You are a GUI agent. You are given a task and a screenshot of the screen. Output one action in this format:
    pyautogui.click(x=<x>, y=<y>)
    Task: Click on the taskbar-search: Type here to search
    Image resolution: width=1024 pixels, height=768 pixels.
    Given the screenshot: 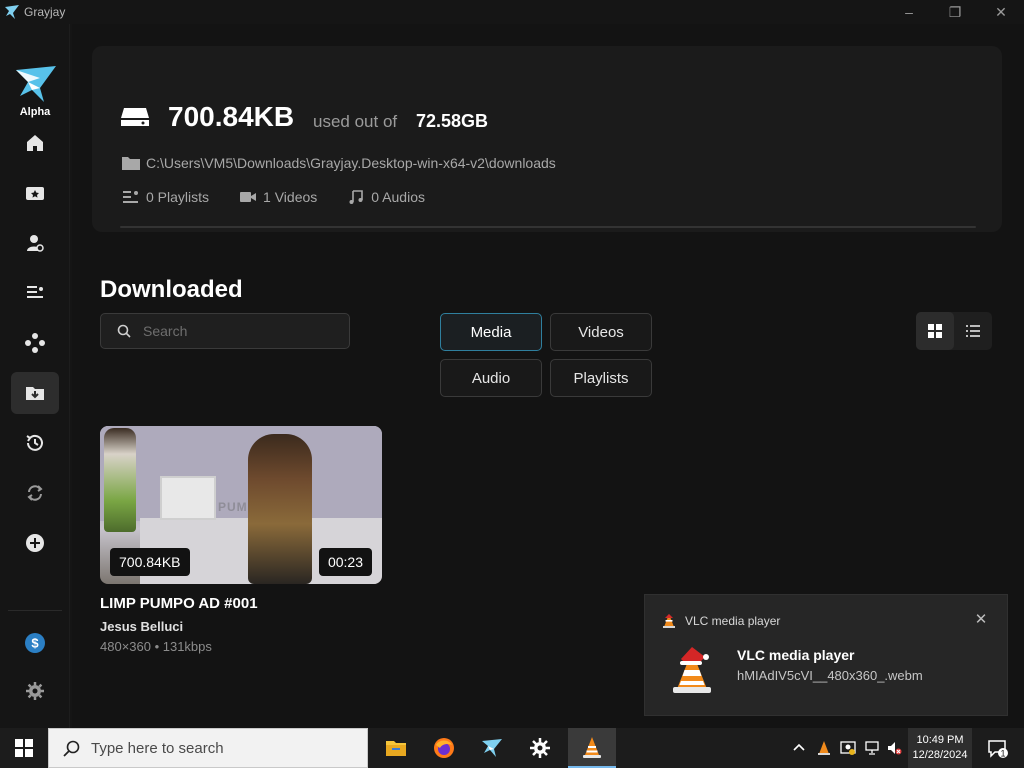 What is the action you would take?
    pyautogui.click(x=208, y=748)
    